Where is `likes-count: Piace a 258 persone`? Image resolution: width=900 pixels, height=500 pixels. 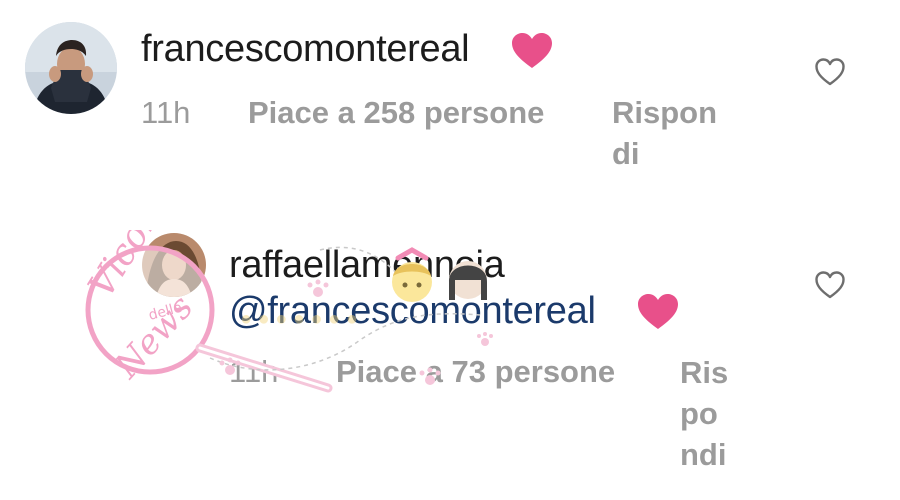
likes-count: Piace a 258 persone is located at coordinates (396, 113).